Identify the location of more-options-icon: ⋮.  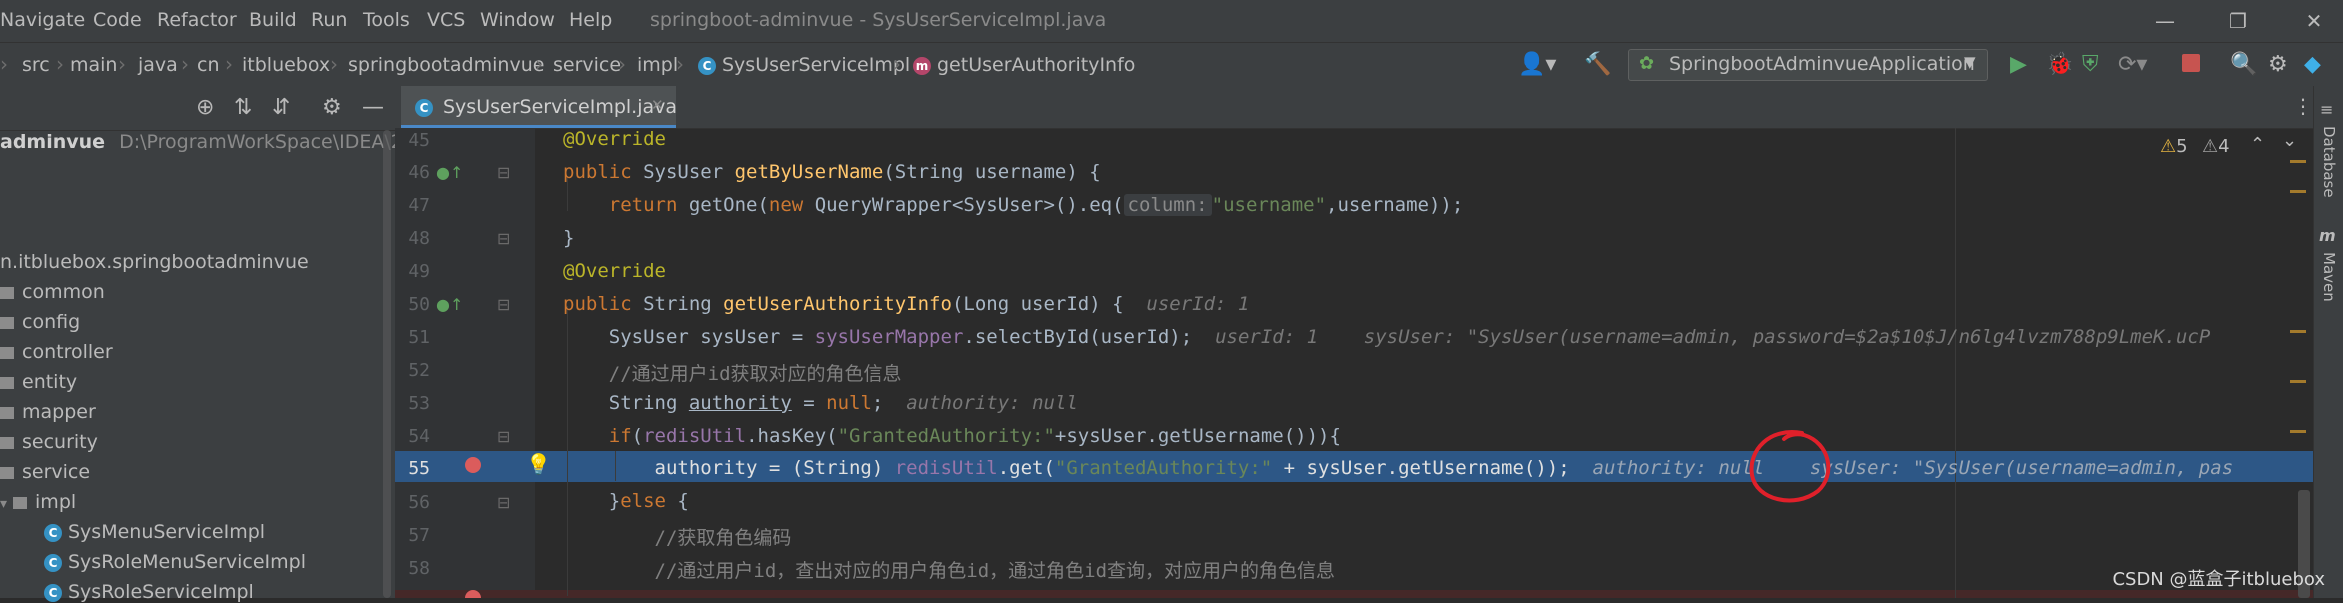
(2303, 106).